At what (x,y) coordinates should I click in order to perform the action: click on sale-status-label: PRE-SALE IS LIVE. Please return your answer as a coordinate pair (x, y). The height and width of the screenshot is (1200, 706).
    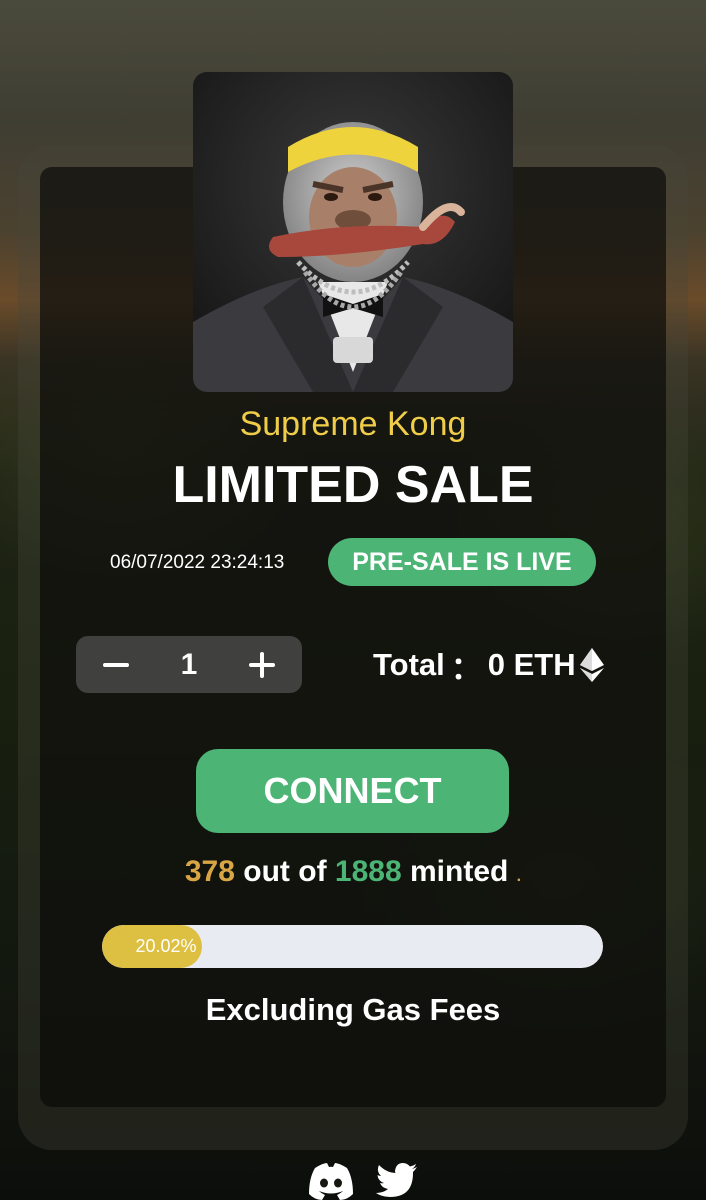
    Looking at the image, I should click on (462, 561).